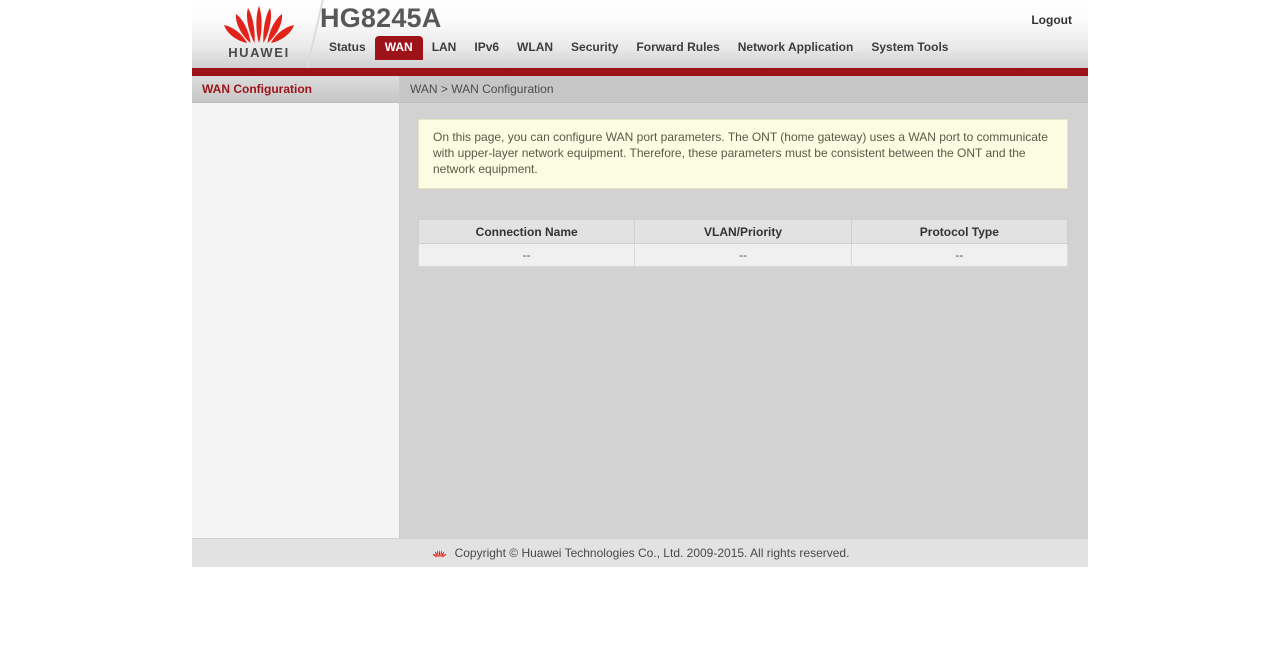  Describe the element at coordinates (640, 72) in the screenshot. I see `nav-accent-bar` at that location.